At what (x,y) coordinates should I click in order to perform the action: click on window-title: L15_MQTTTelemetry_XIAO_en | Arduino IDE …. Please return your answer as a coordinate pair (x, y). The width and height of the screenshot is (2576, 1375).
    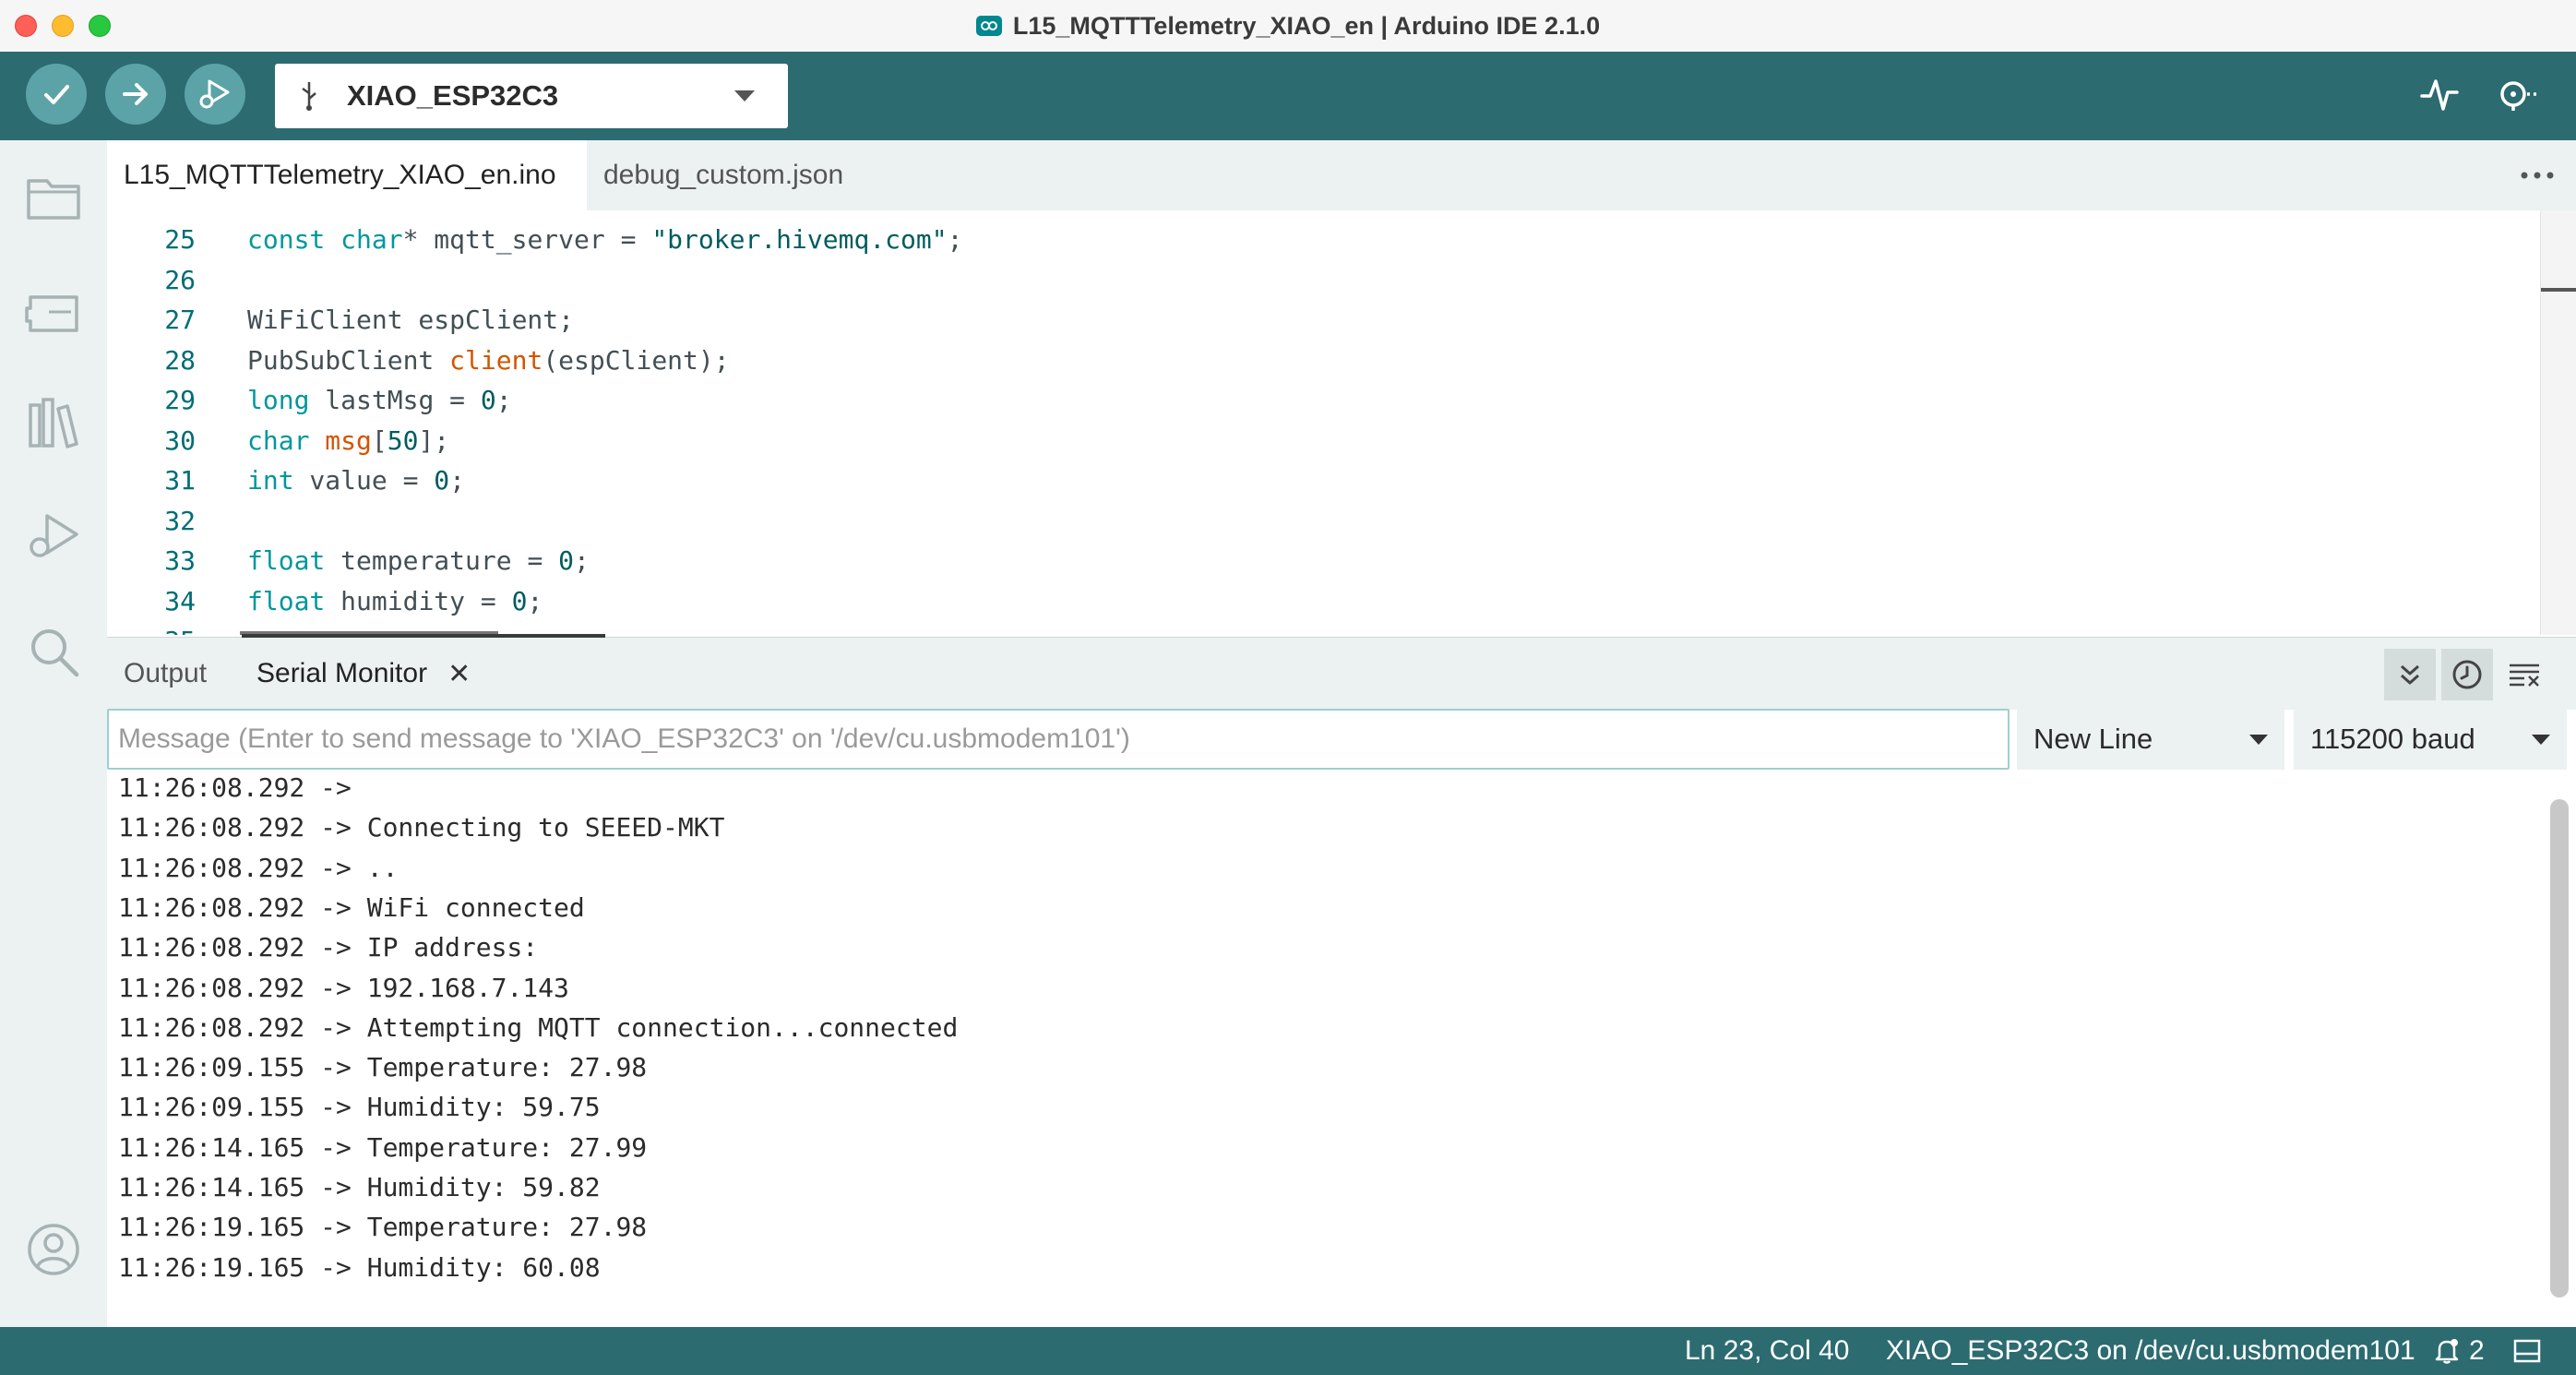
    Looking at the image, I should click on (1306, 26).